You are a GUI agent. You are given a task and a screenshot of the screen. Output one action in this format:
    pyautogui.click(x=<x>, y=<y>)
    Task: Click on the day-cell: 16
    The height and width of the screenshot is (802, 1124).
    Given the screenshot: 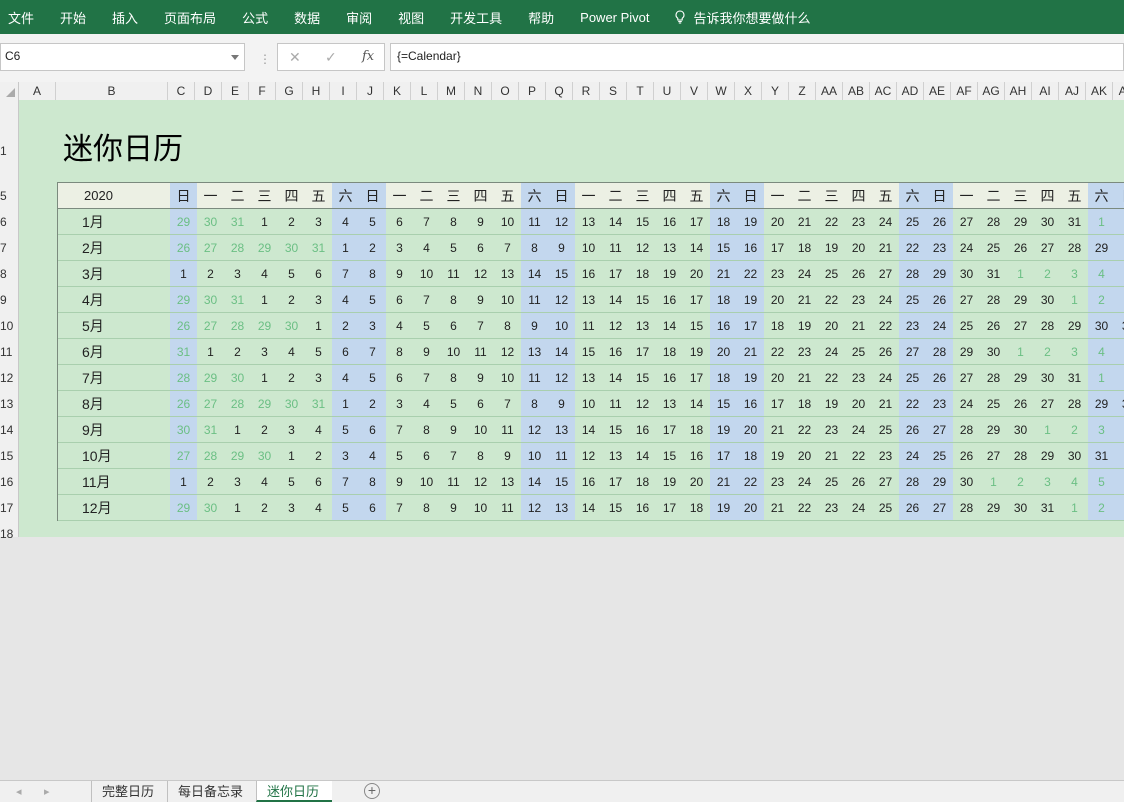 What is the action you would take?
    pyautogui.click(x=750, y=248)
    